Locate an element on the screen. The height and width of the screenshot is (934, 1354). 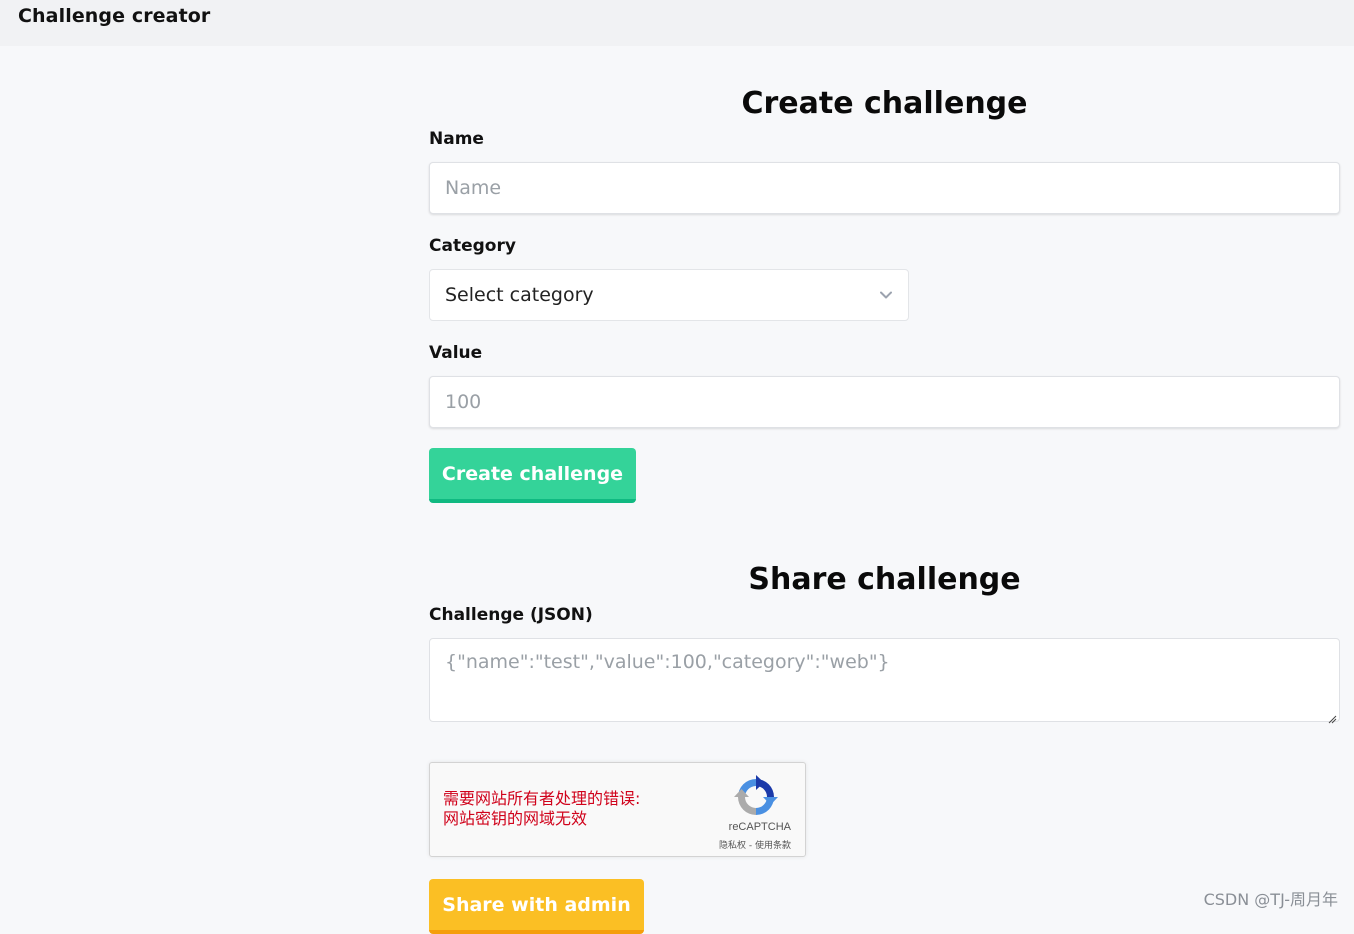
category-selected-value: Select category is located at coordinates (519, 295).